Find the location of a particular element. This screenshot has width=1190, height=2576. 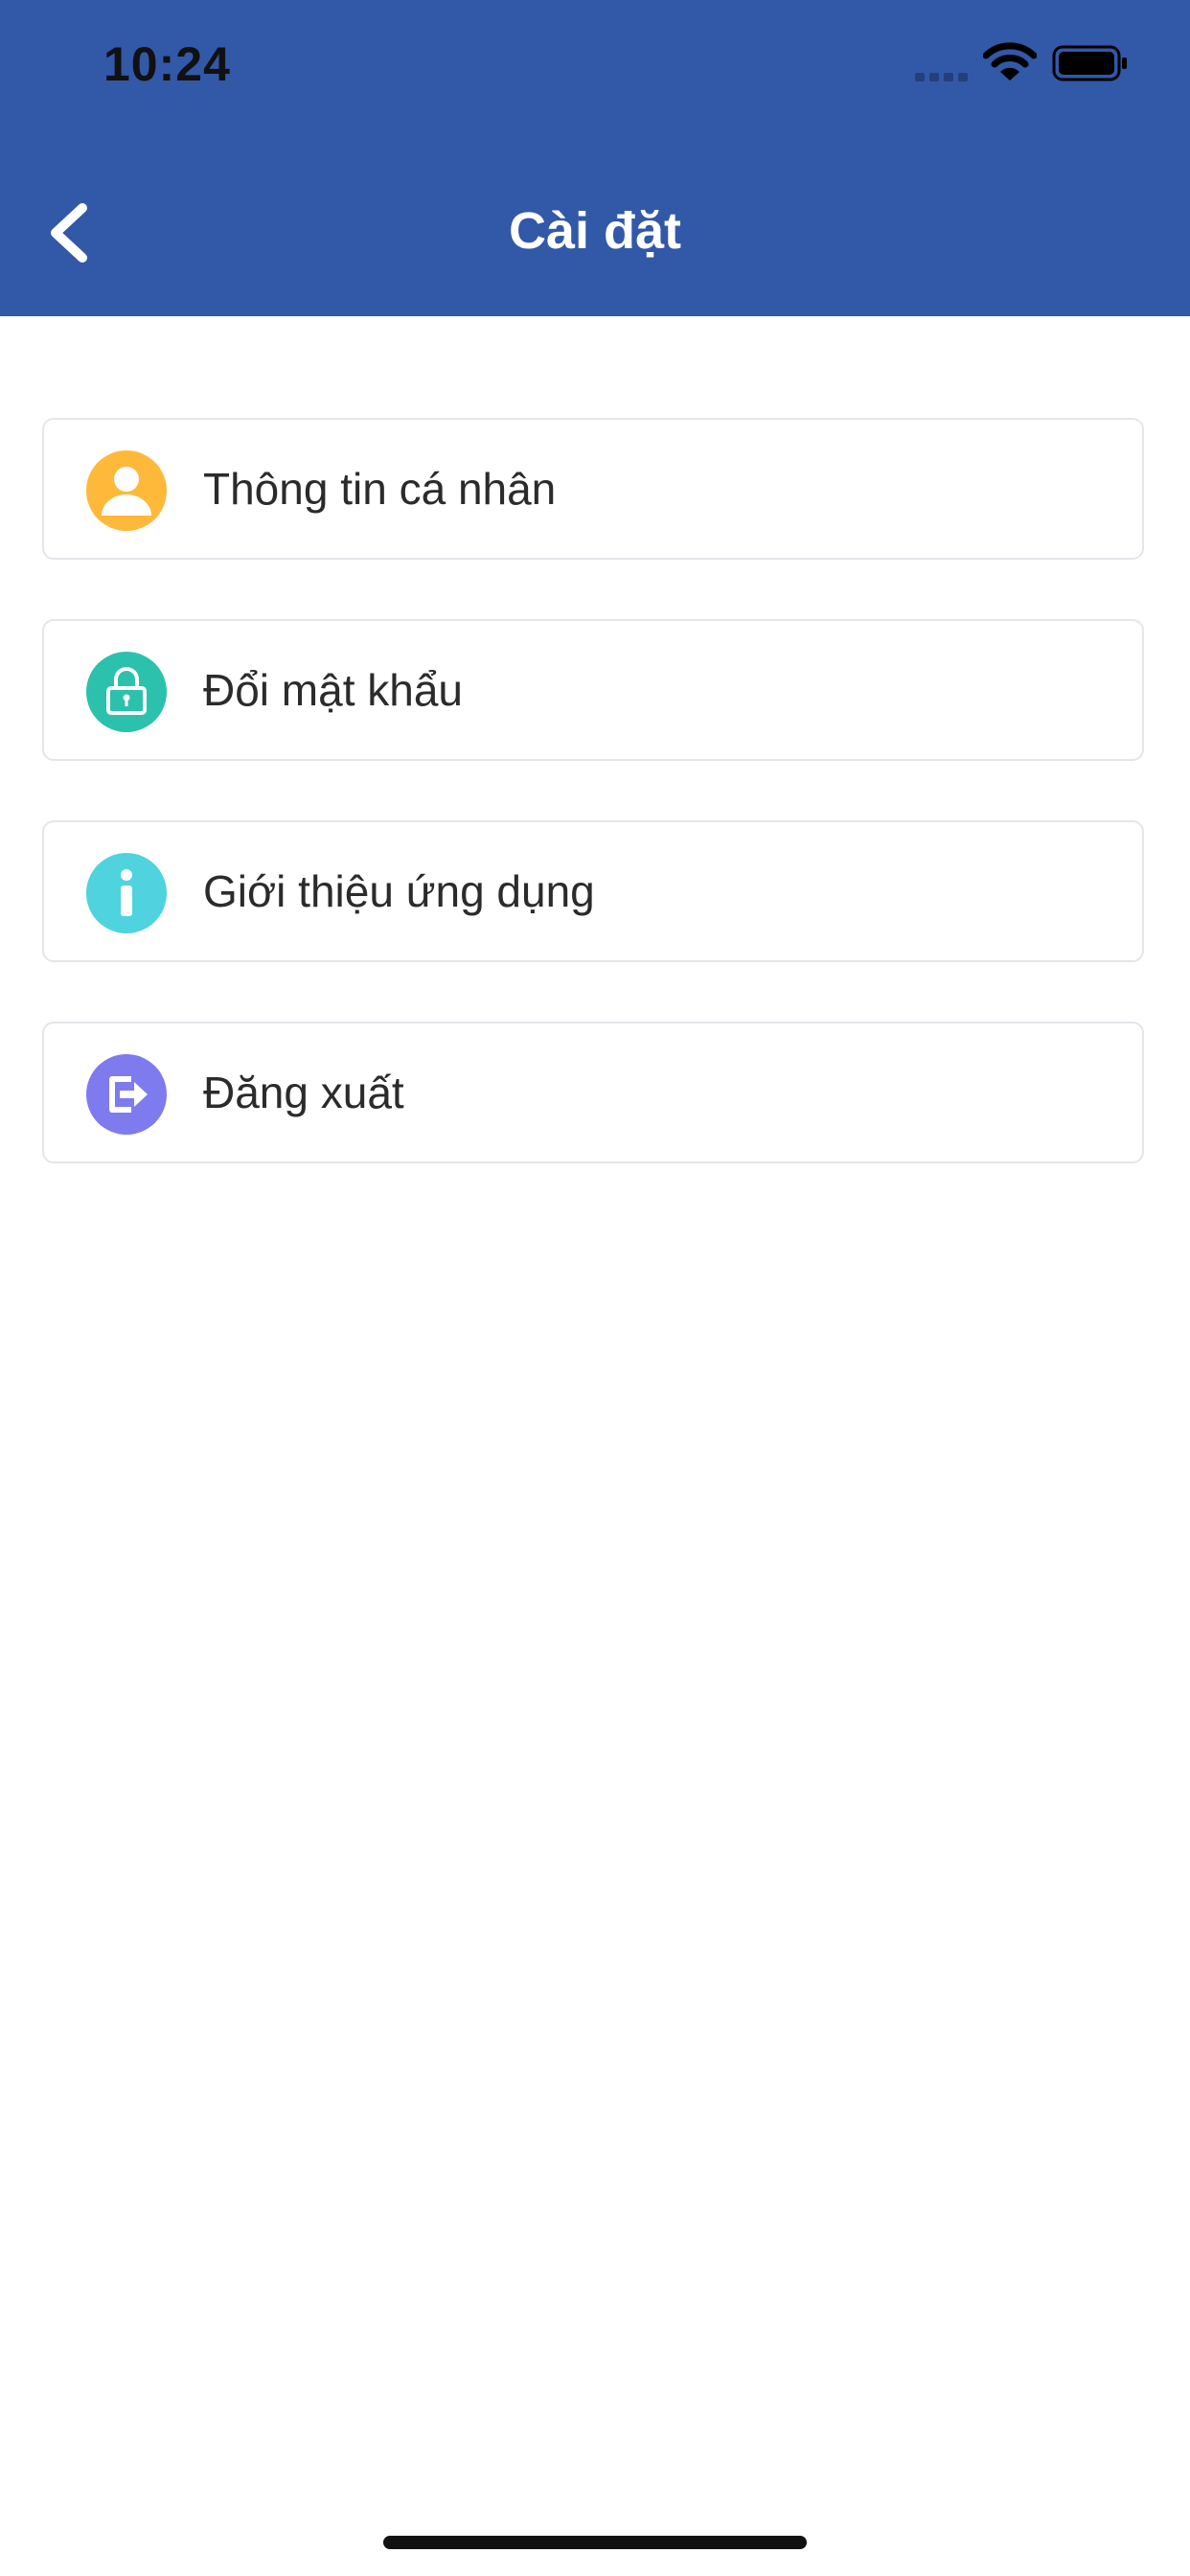

menu-item-label: Đổi mật khẩu is located at coordinates (334, 690).